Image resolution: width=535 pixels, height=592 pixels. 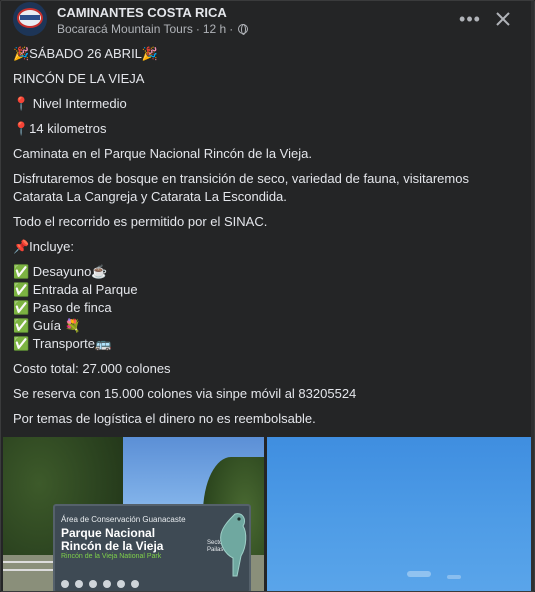 What do you see at coordinates (92, 368) in the screenshot?
I see `post-line-cost: Costo total: 27.000 colones` at bounding box center [92, 368].